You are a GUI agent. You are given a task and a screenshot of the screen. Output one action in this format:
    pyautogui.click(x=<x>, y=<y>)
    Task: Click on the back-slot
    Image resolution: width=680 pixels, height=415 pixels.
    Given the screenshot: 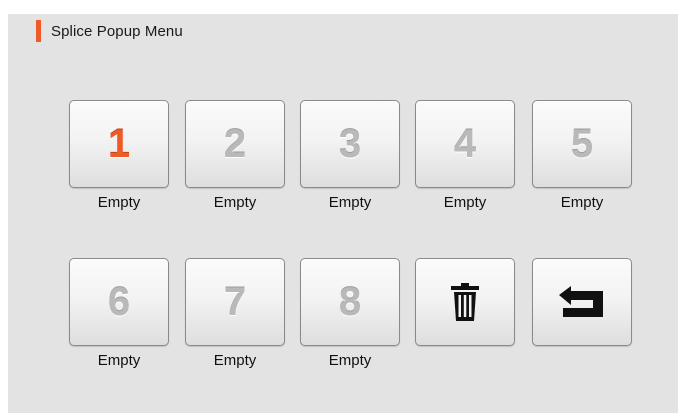 What is the action you would take?
    pyautogui.click(x=582, y=302)
    